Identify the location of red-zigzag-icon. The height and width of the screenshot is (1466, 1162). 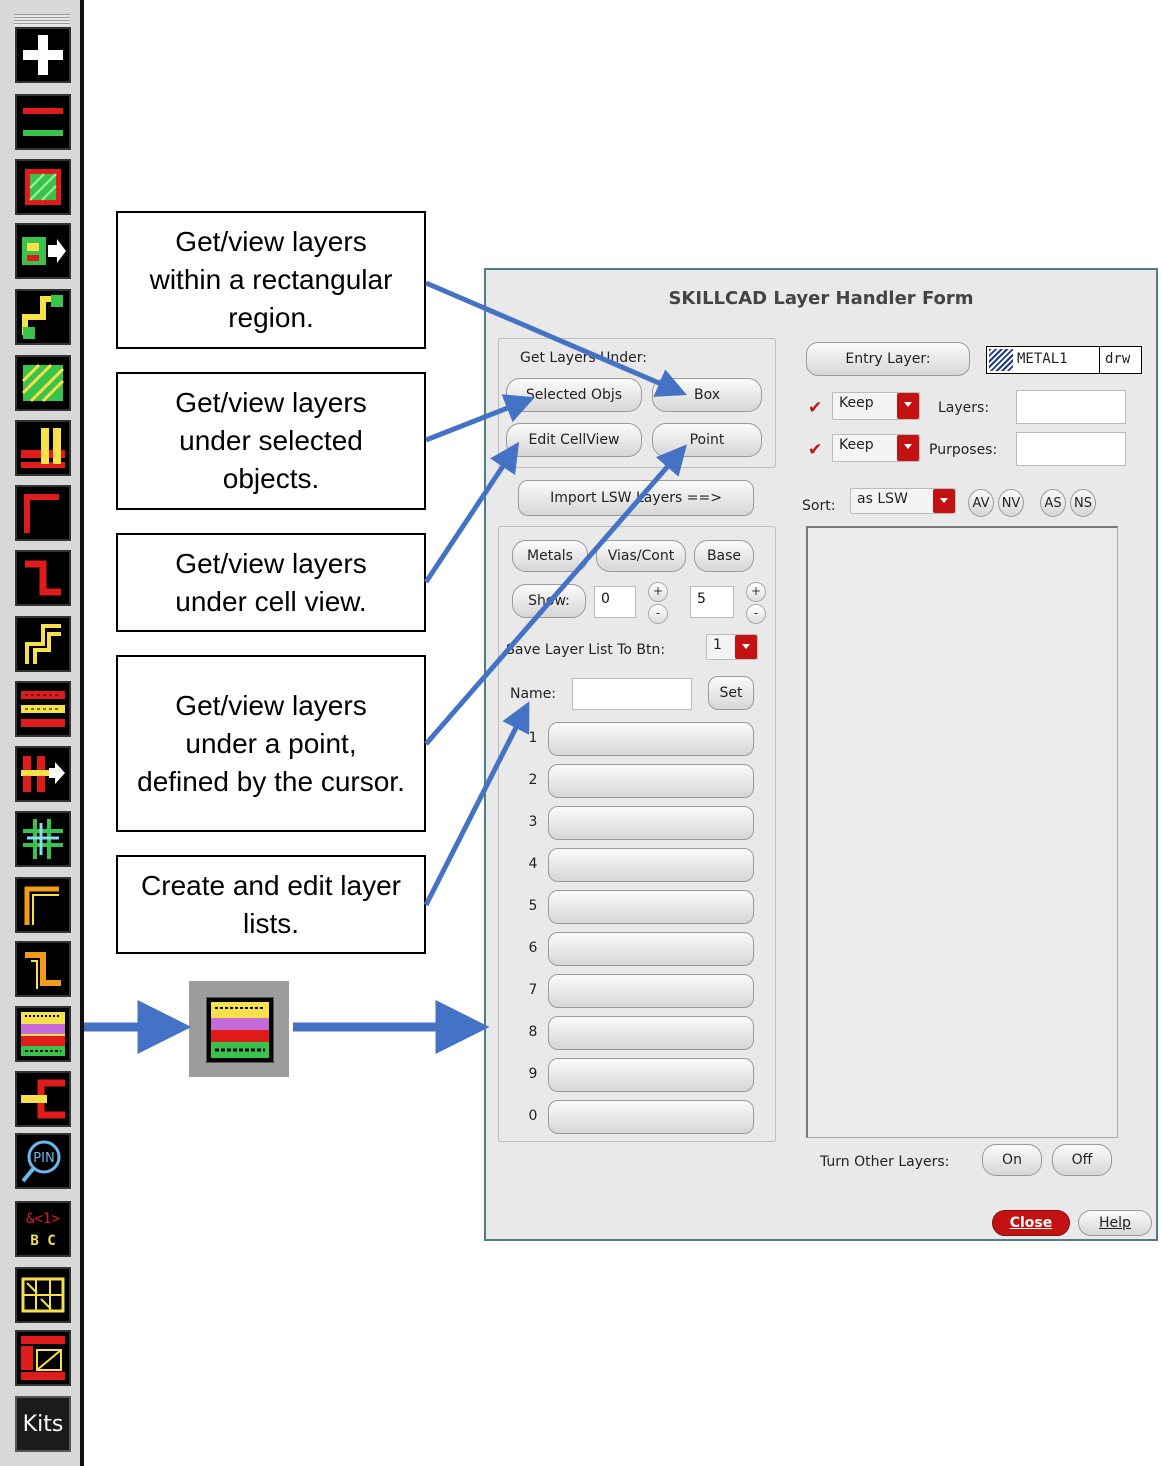
(43, 578).